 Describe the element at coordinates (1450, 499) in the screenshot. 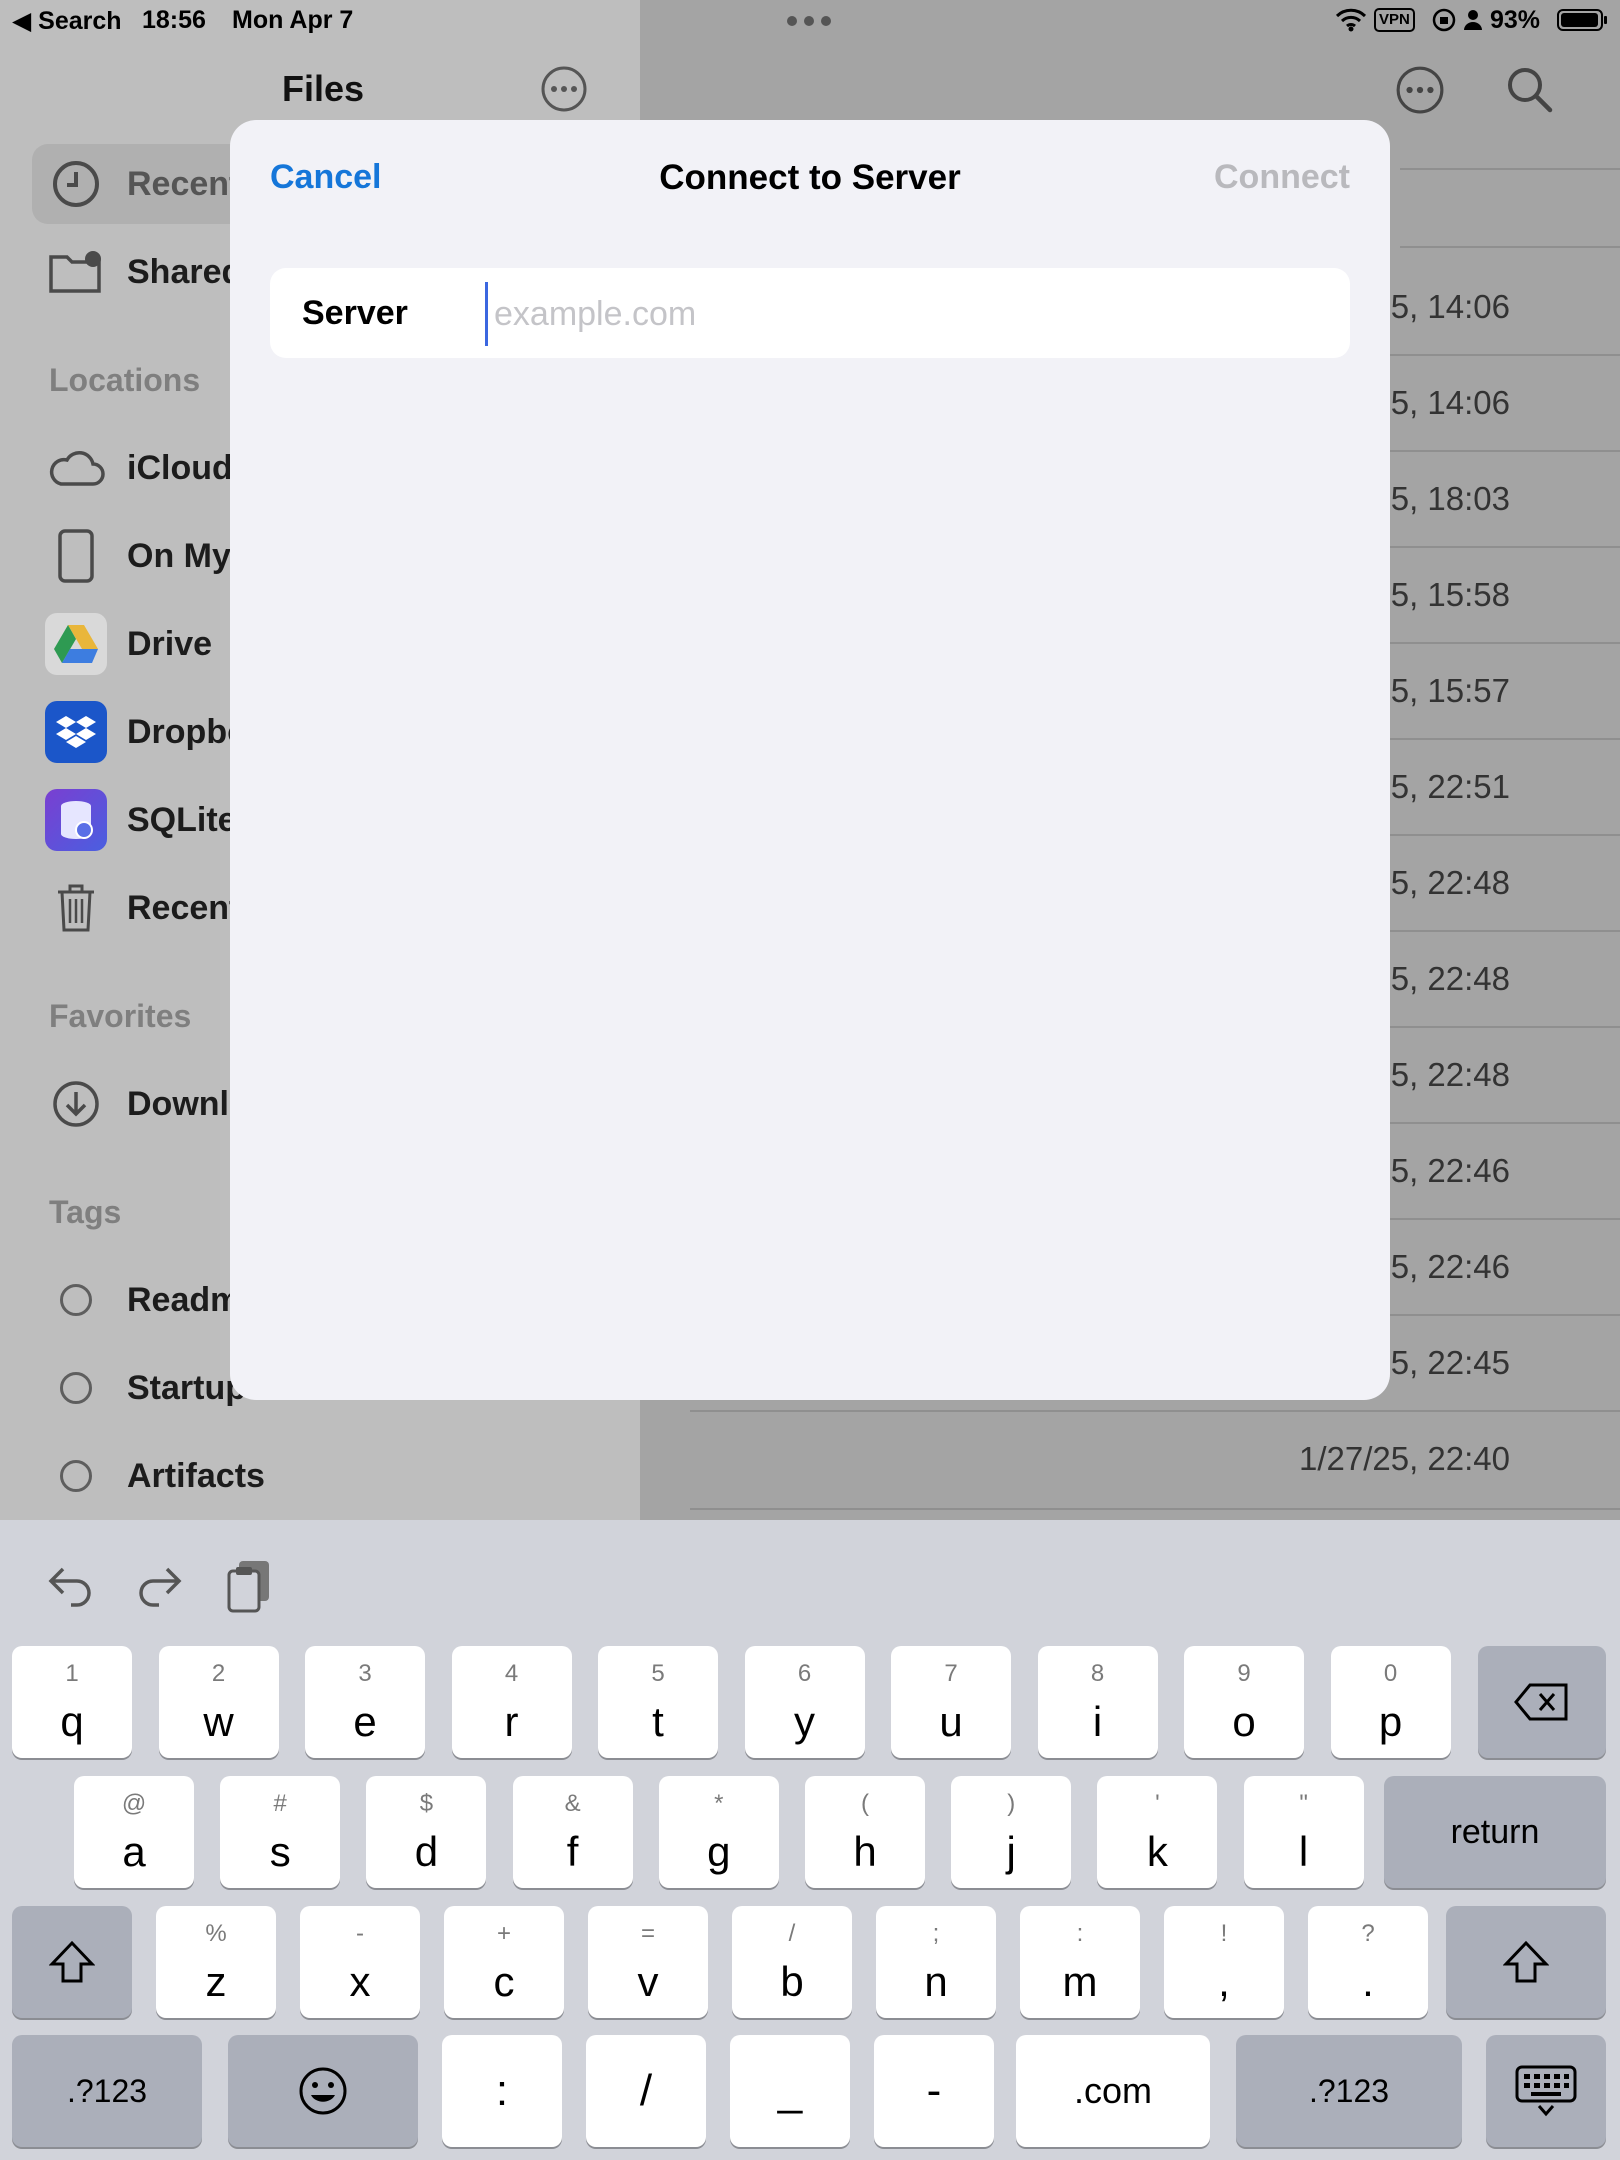

I see `file-row-date: 5, 18:03` at that location.